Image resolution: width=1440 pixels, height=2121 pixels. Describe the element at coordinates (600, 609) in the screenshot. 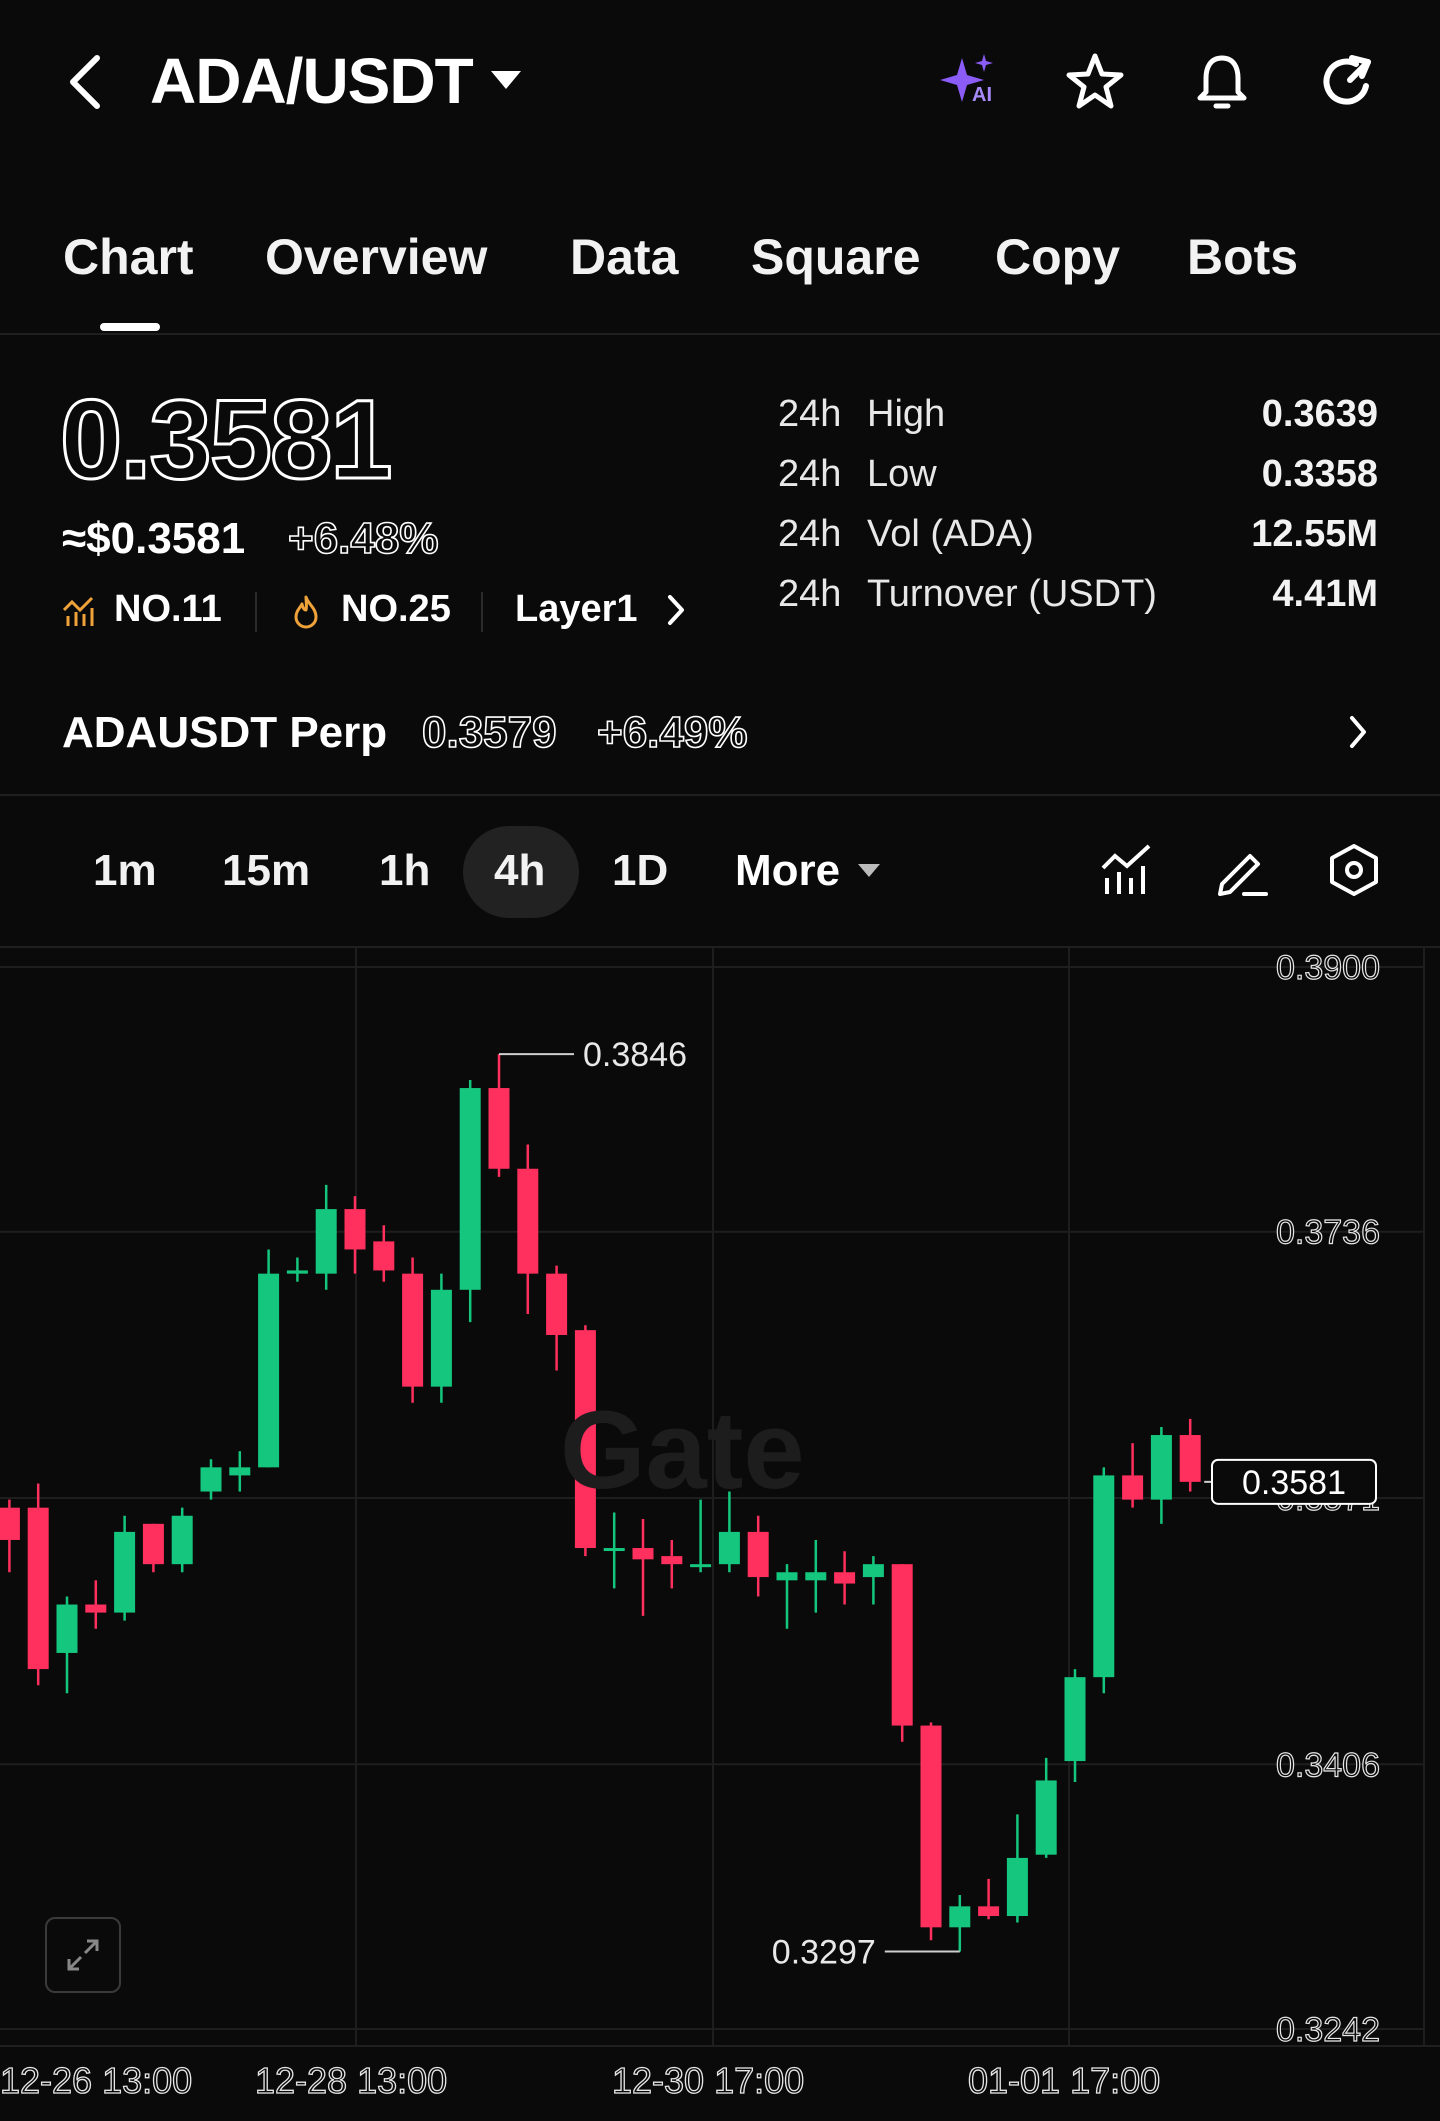

I see `sector-link: Layer1` at that location.